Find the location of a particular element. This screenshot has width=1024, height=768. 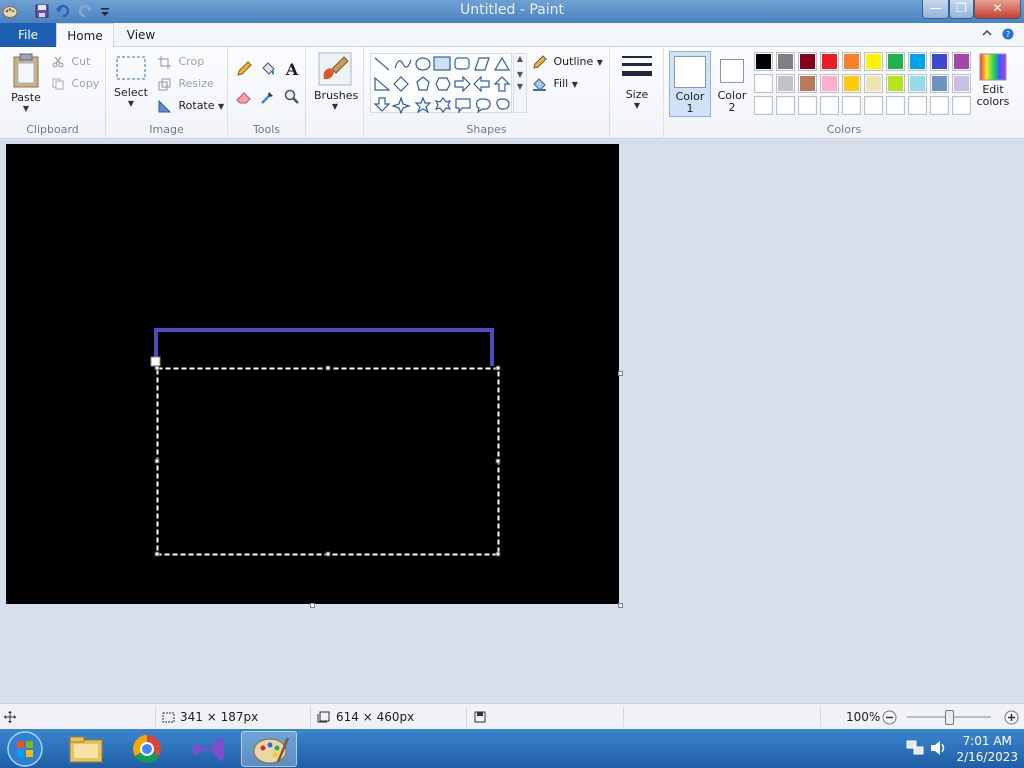

scroll-up-icon: ▲ is located at coordinates (520, 58).